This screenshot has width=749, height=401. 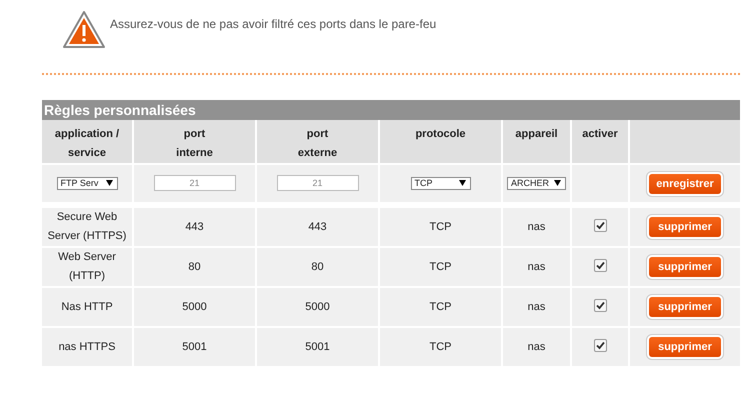 I want to click on column-header: interne, so click(x=194, y=153).